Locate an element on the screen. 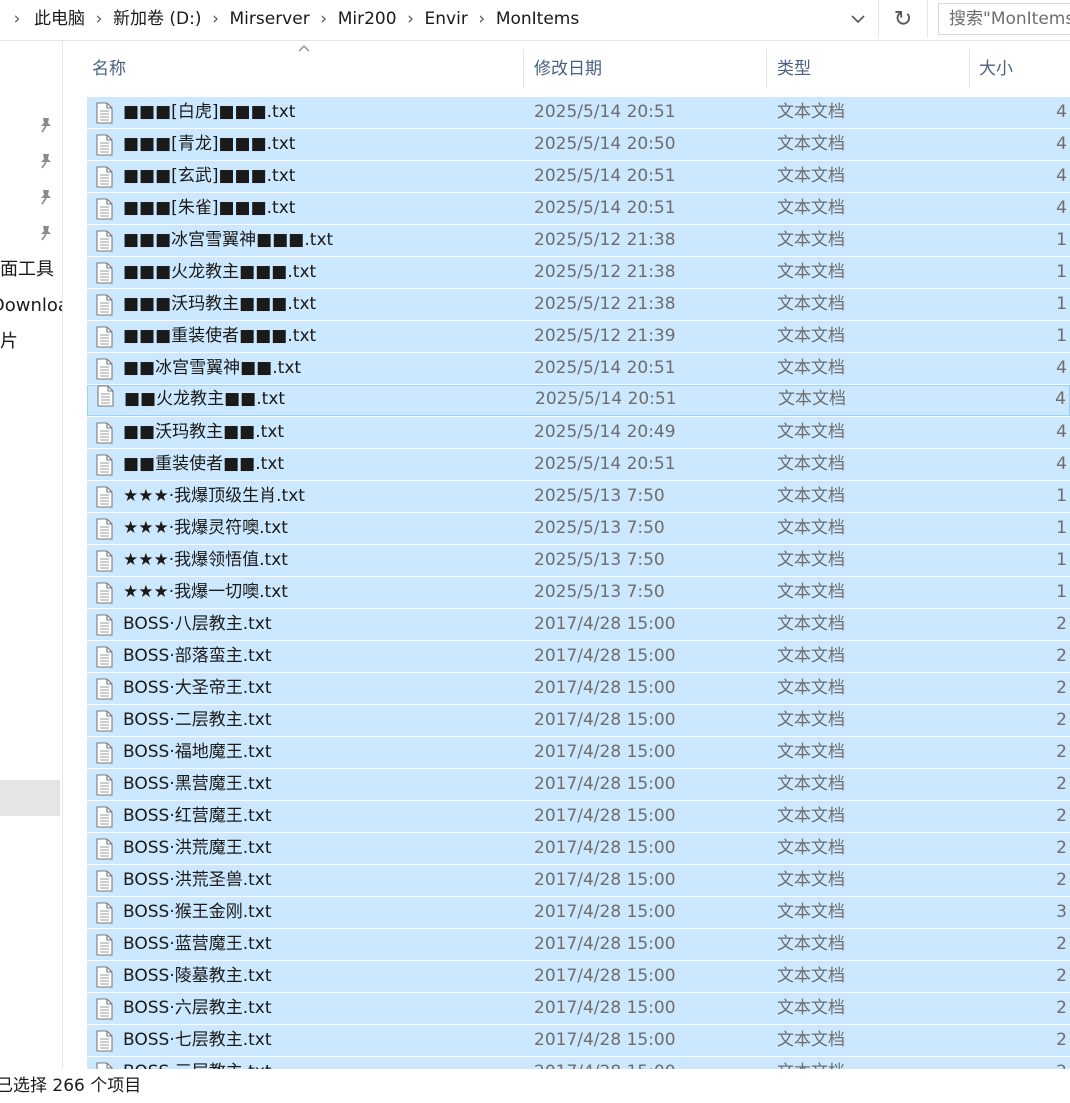 This screenshot has height=1103, width=1070. file-row: ■■■[青龙]■■■.txt 2025/5/14 20:50 文本文档 4 is located at coordinates (578, 144).